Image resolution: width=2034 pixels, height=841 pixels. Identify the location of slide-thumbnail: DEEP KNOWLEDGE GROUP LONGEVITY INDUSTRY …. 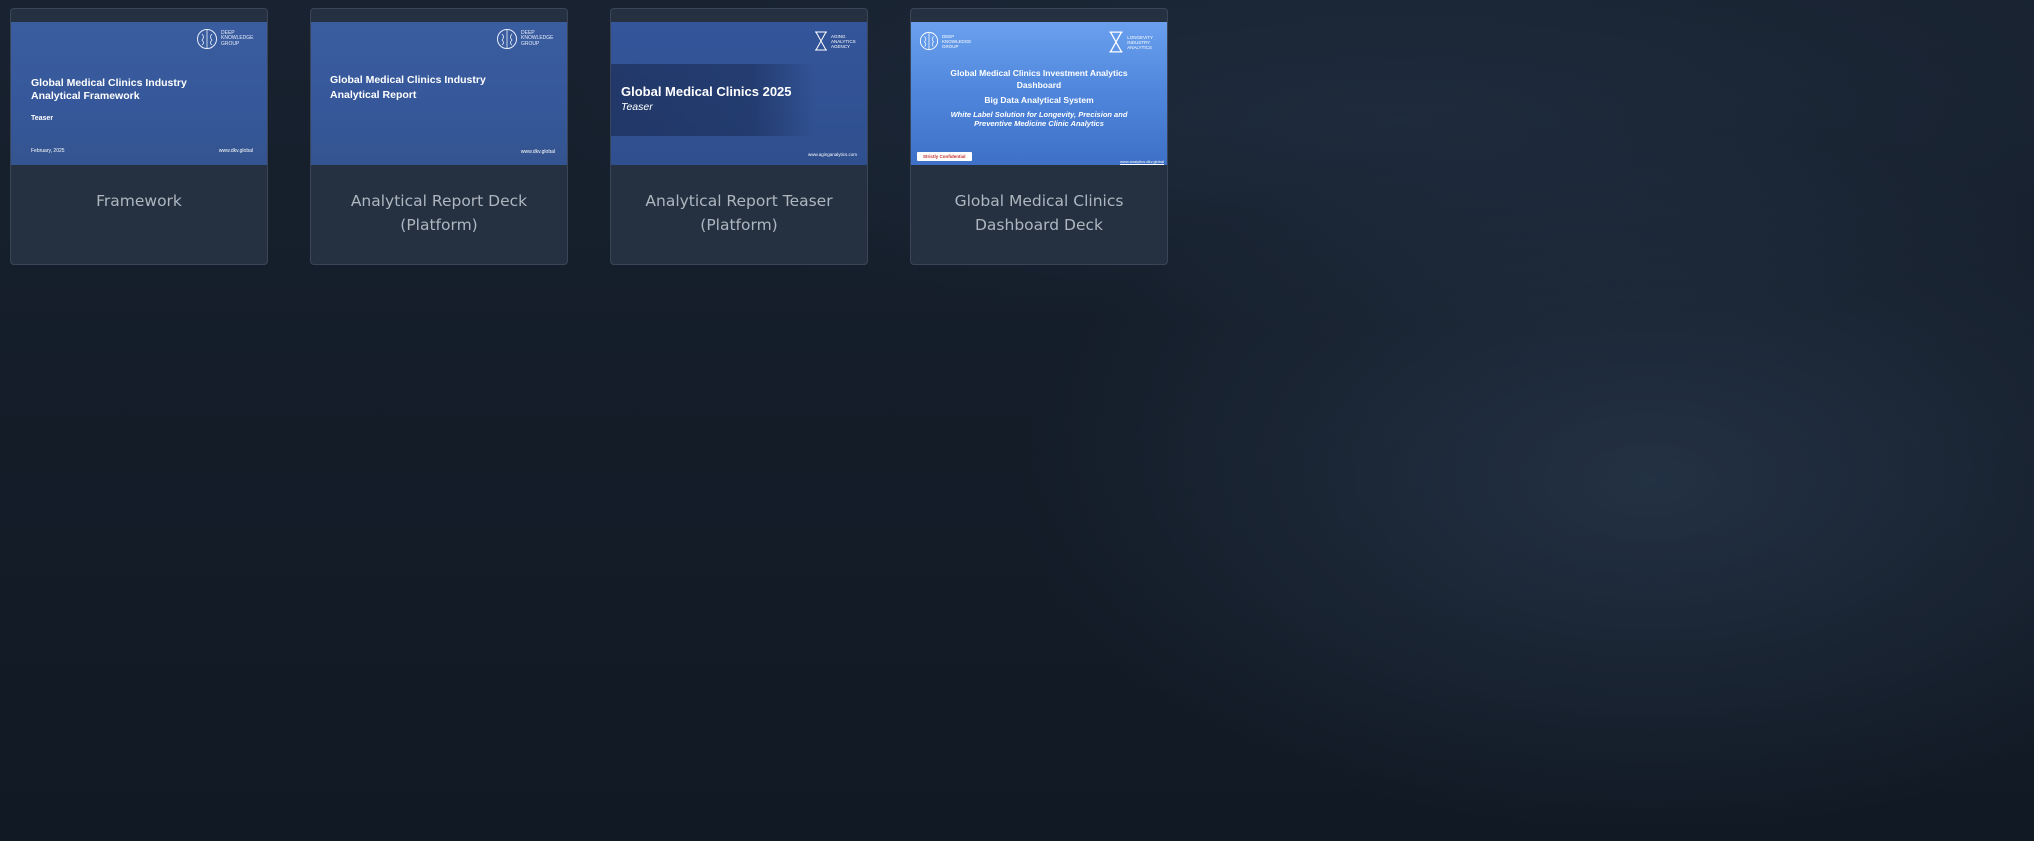
(1039, 93).